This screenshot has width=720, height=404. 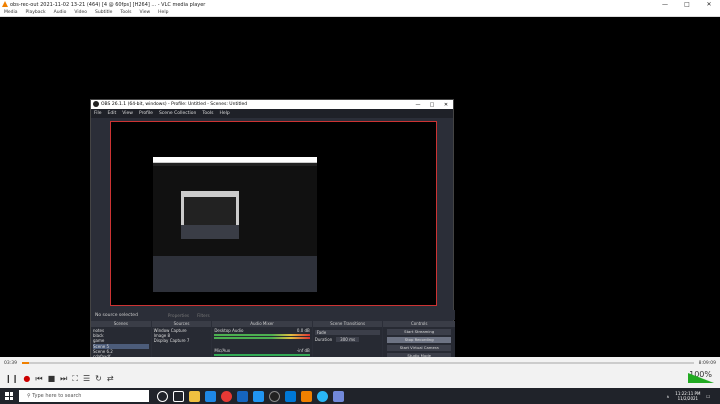 I want to click on duration-label: Duration, so click(x=323, y=340).